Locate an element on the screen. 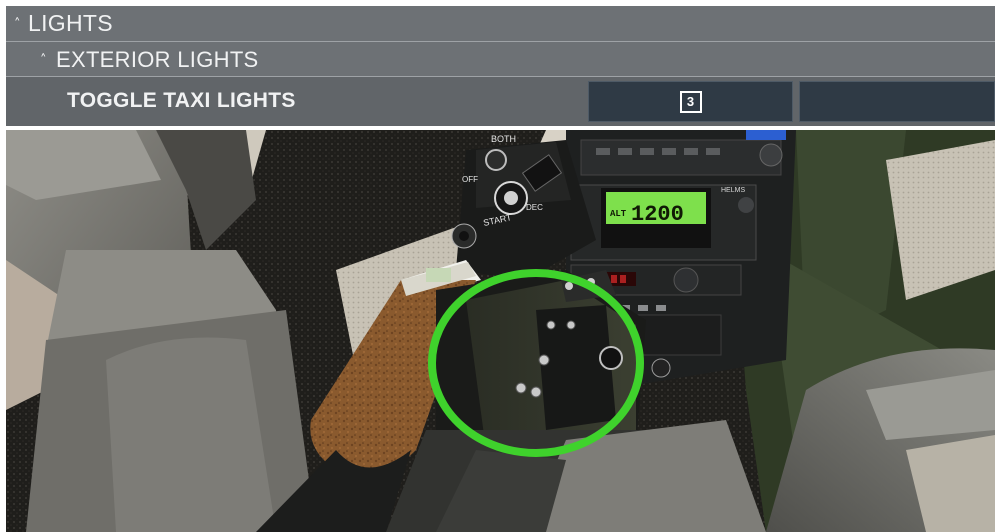 Image resolution: width=995 pixels, height=532 pixels. category-lights-label: LIGHTS is located at coordinates (70, 23).